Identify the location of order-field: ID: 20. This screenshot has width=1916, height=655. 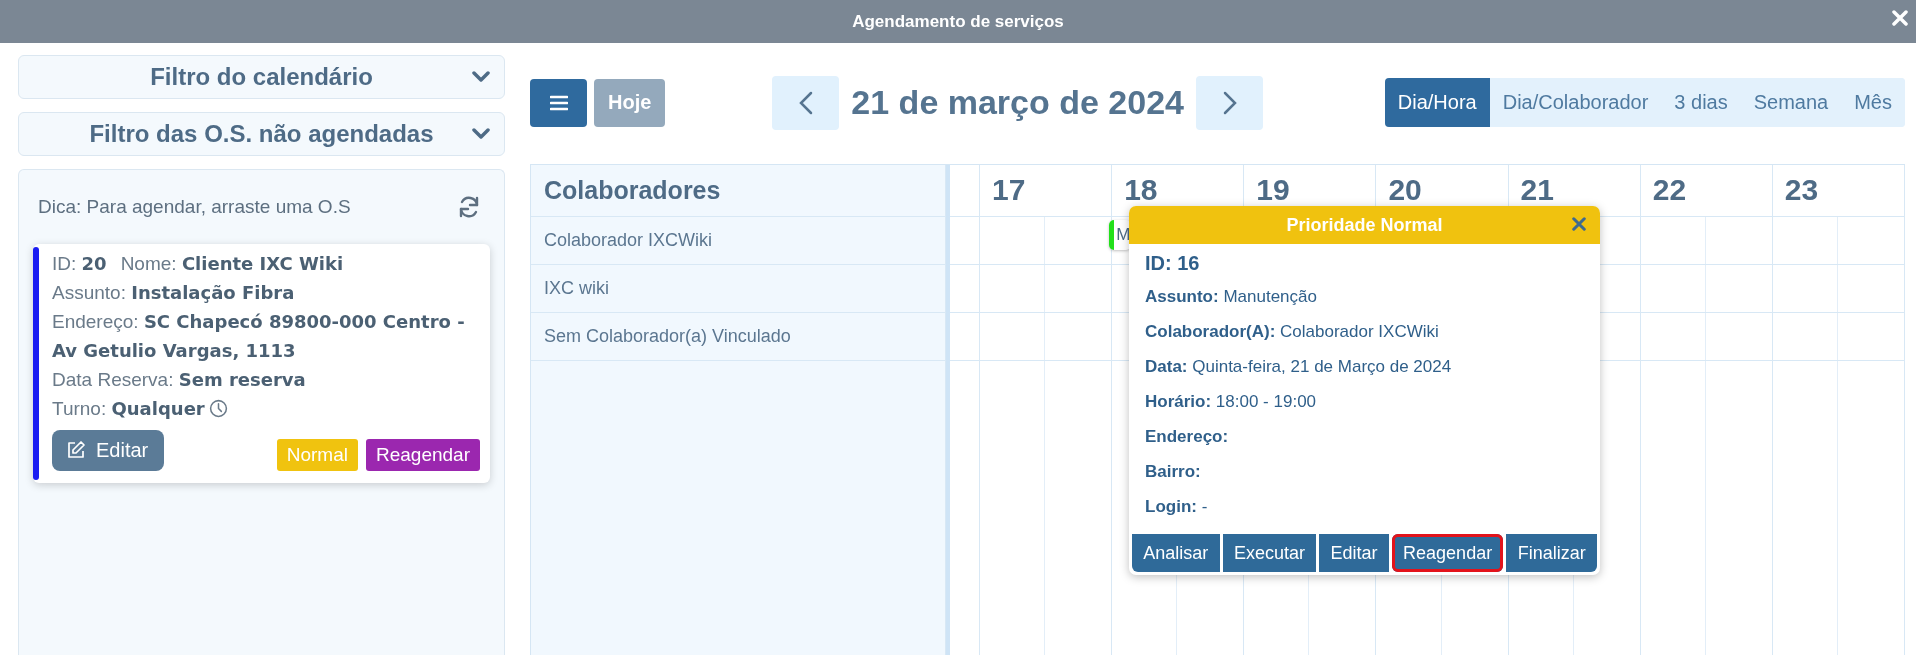
(79, 263).